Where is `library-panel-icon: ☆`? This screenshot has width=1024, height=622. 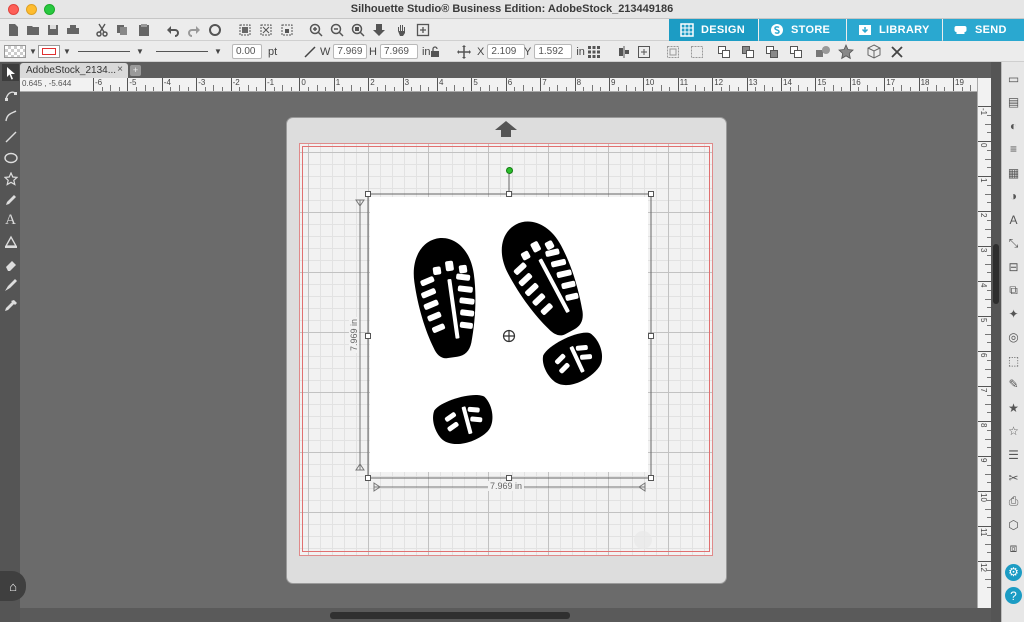
library-panel-icon: ☆ is located at coordinates (1013, 431).